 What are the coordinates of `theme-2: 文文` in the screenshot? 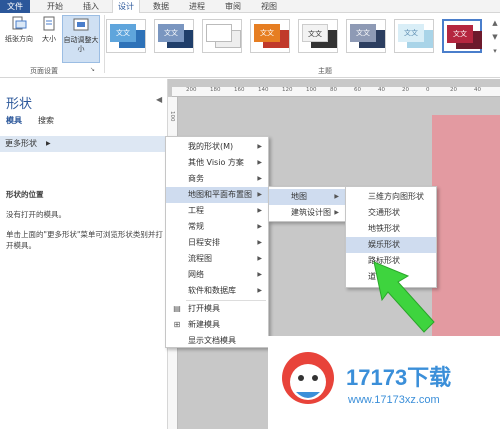 It's located at (174, 36).